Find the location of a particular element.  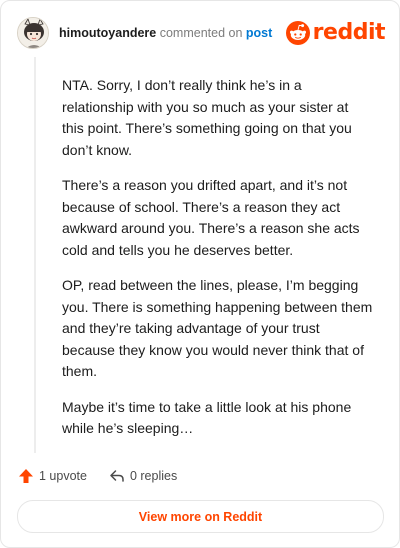

comment-header: himoutoyandere commented on post reddit is located at coordinates (201, 33).